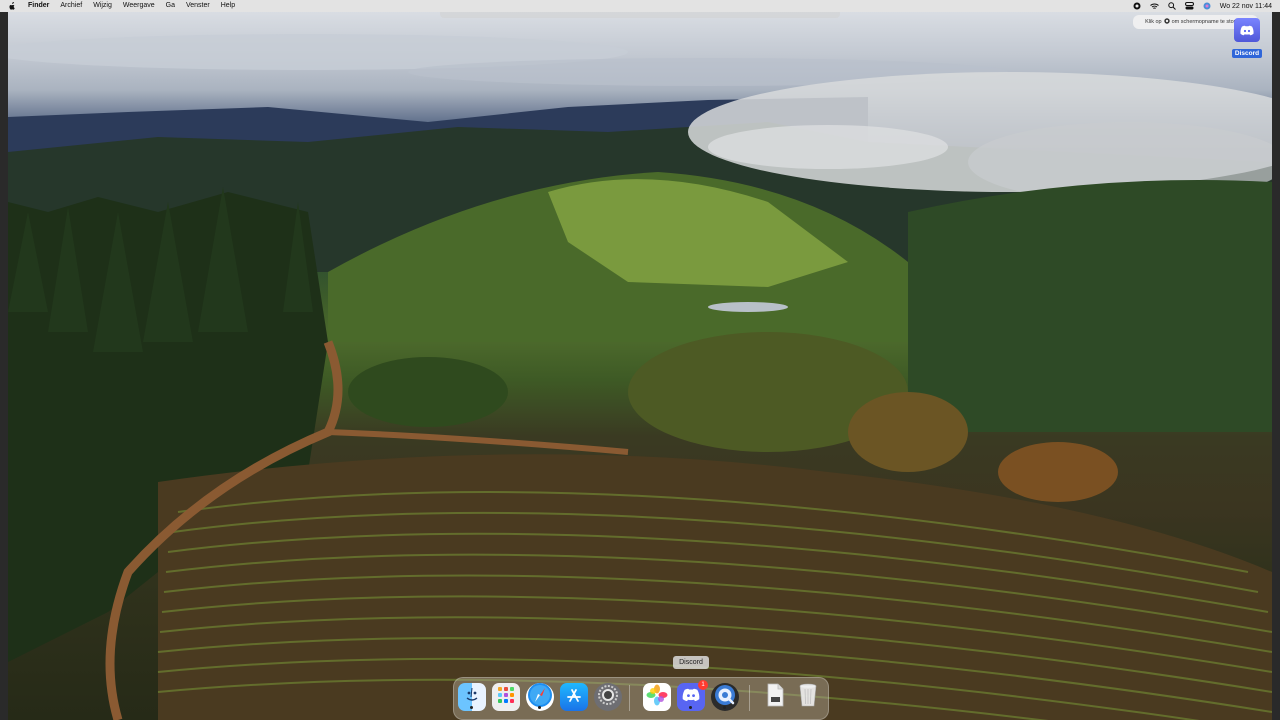  What do you see at coordinates (703, 685) in the screenshot?
I see `notification-badge: 1` at bounding box center [703, 685].